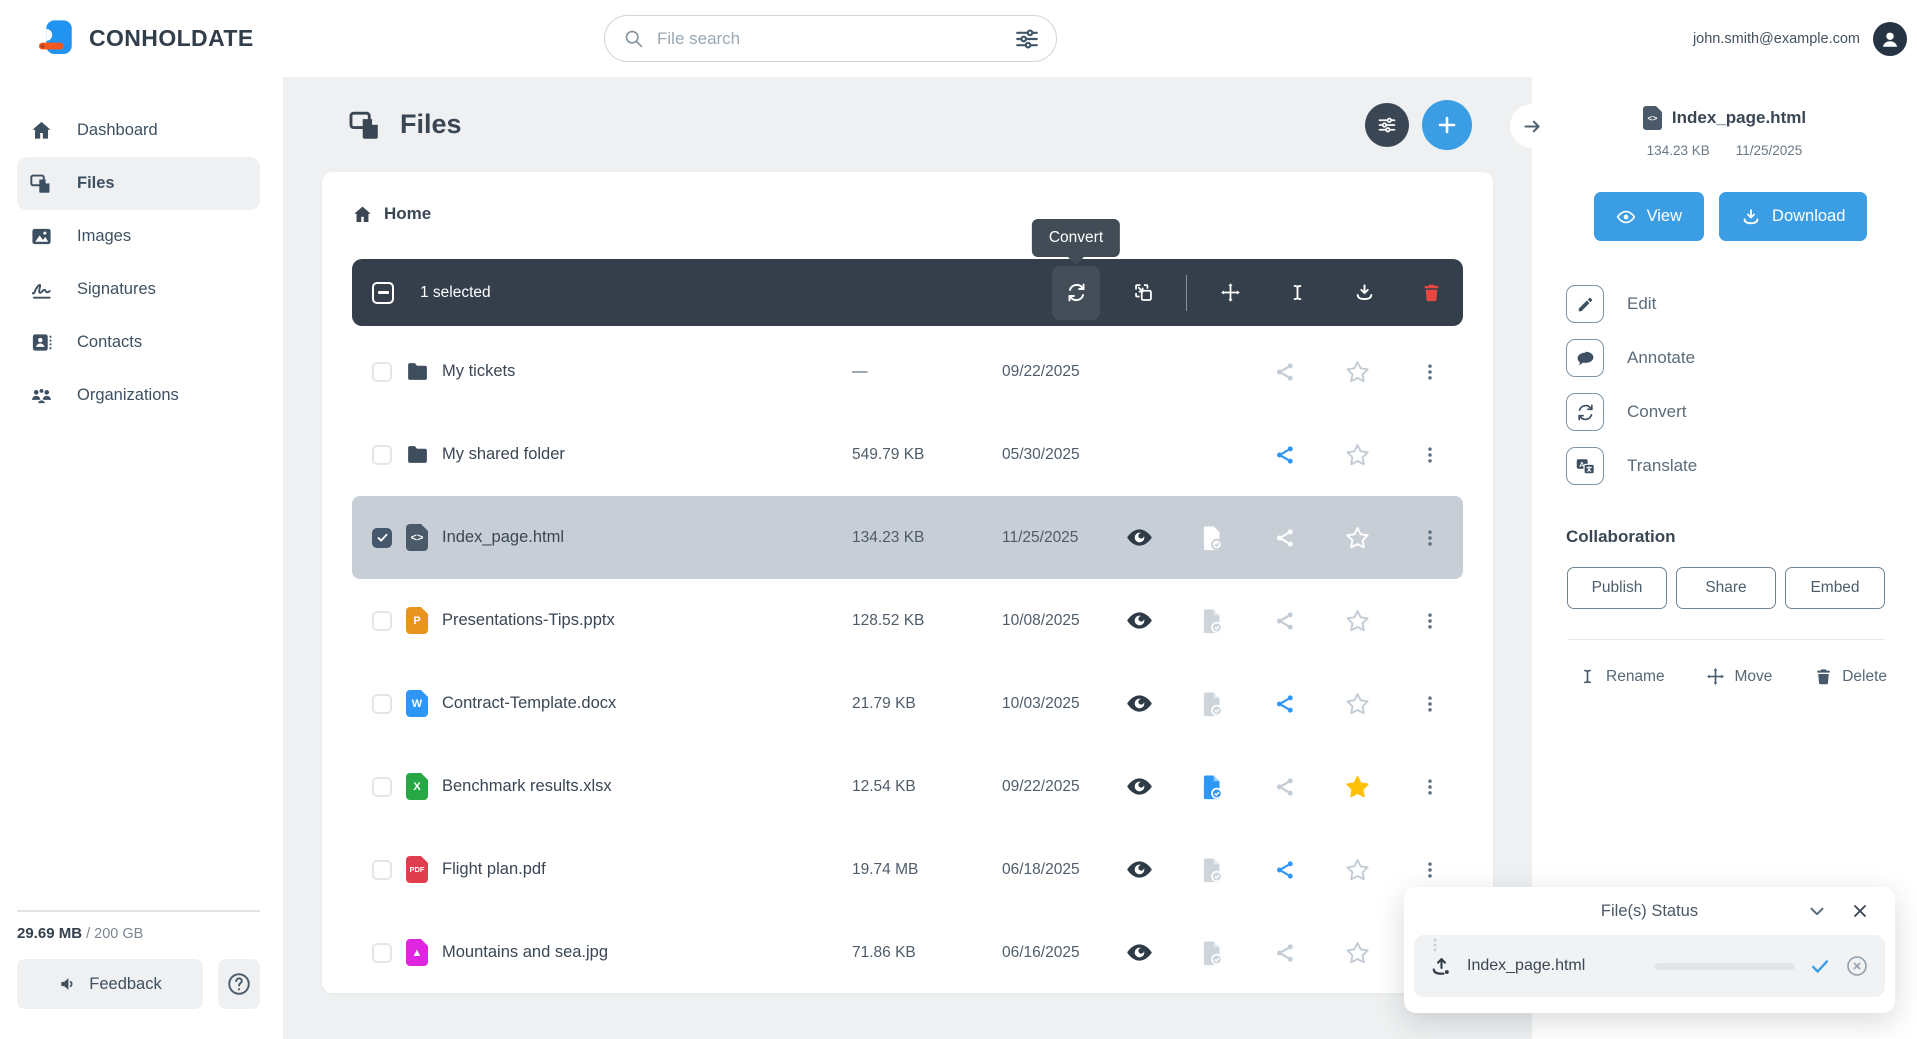 The image size is (1917, 1039). I want to click on edit-action: Edit, so click(1611, 304).